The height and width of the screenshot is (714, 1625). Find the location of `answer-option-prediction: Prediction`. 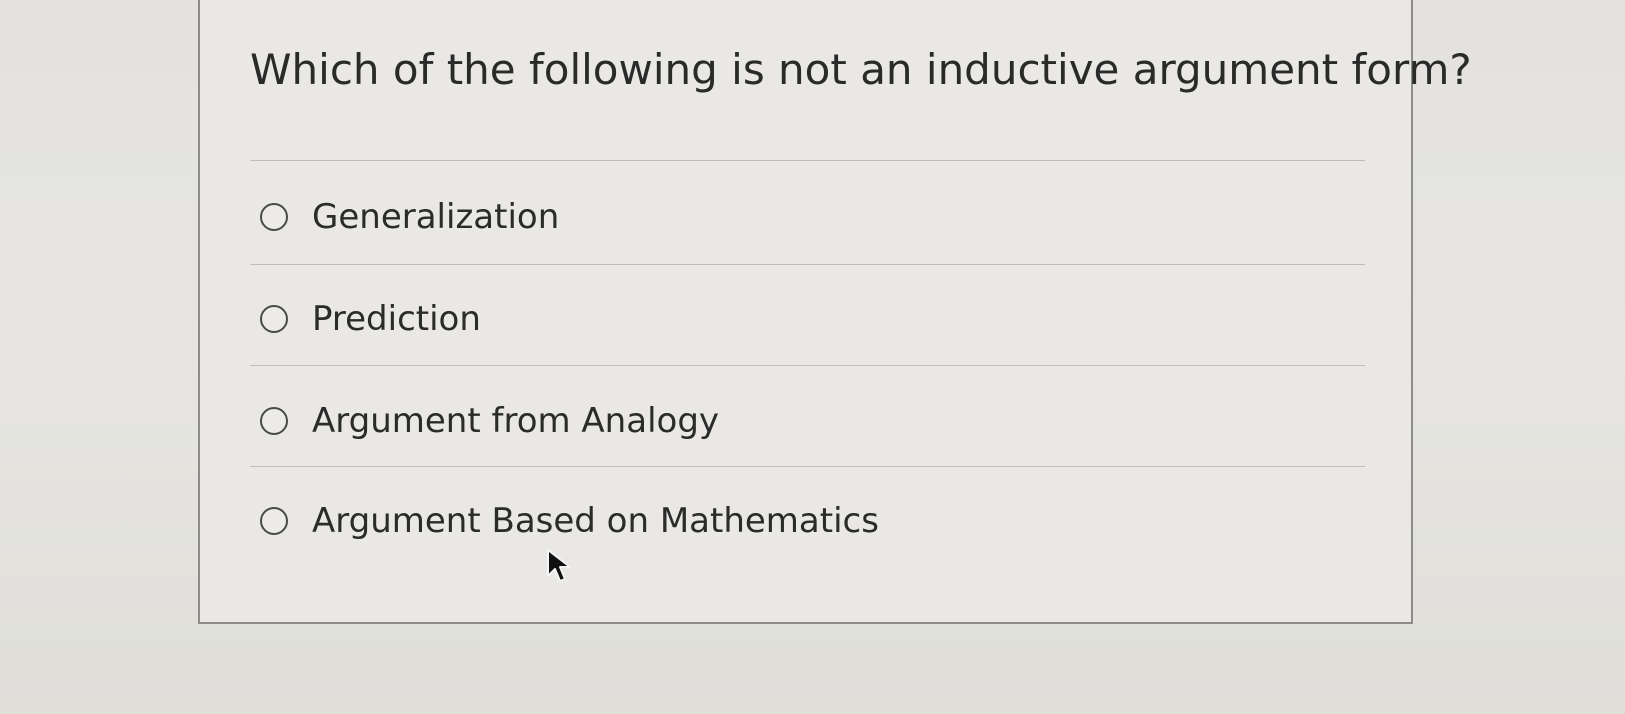

answer-option-prediction: Prediction is located at coordinates (370, 319).